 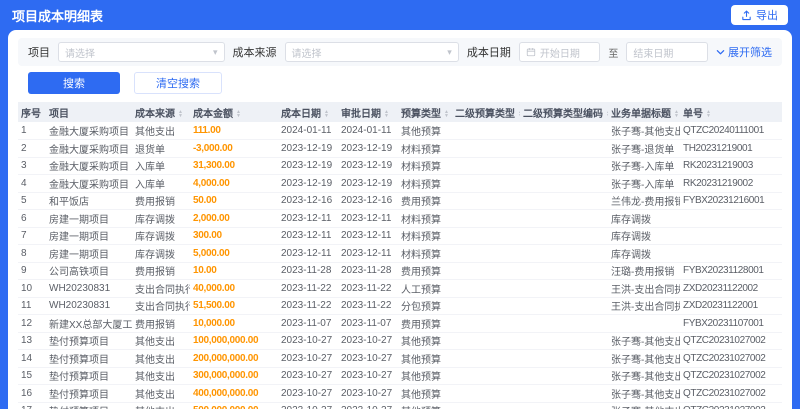 I want to click on table-cell: 31,300.00, so click(x=234, y=166).